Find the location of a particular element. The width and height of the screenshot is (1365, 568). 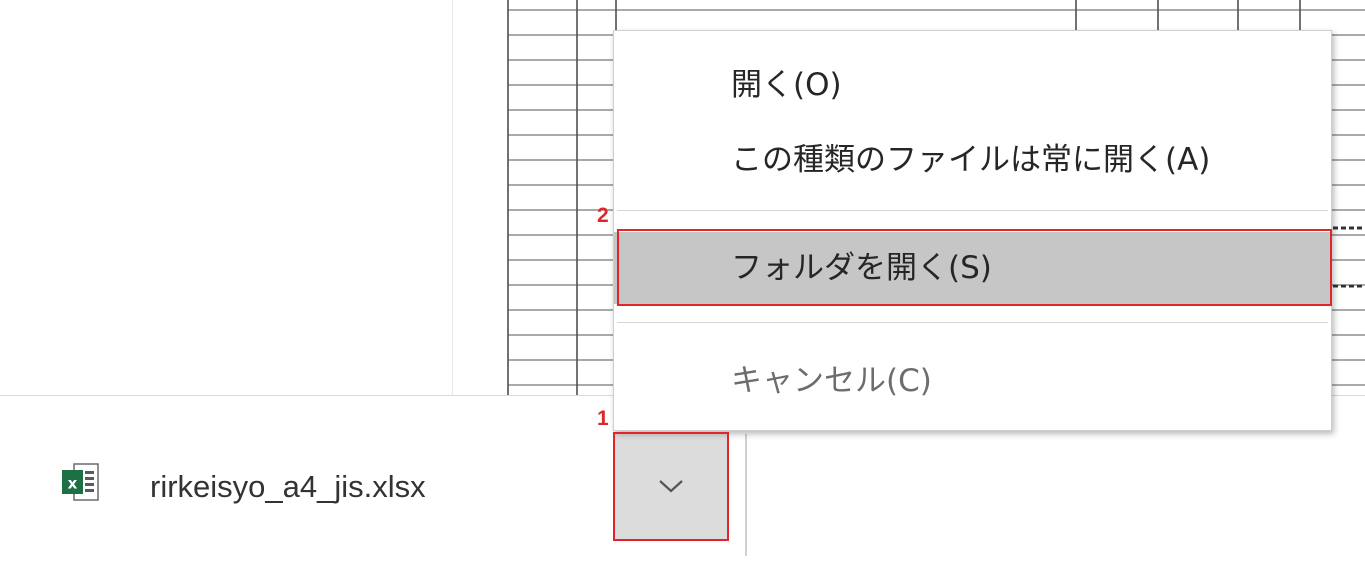

menu-item-always-open: この種類のファイルは常に開く(A) is located at coordinates (972, 160).